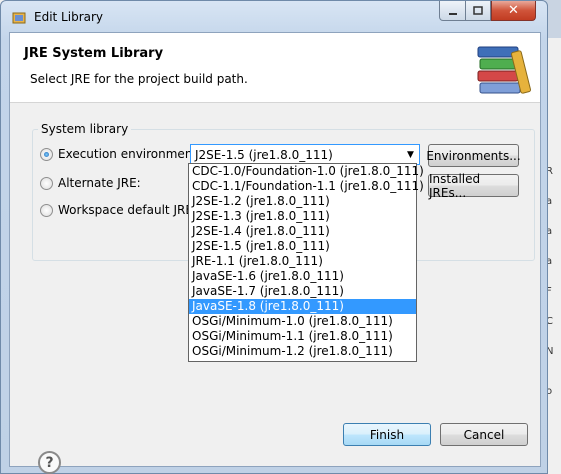  What do you see at coordinates (387, 434) in the screenshot?
I see `finish-button: Finish` at bounding box center [387, 434].